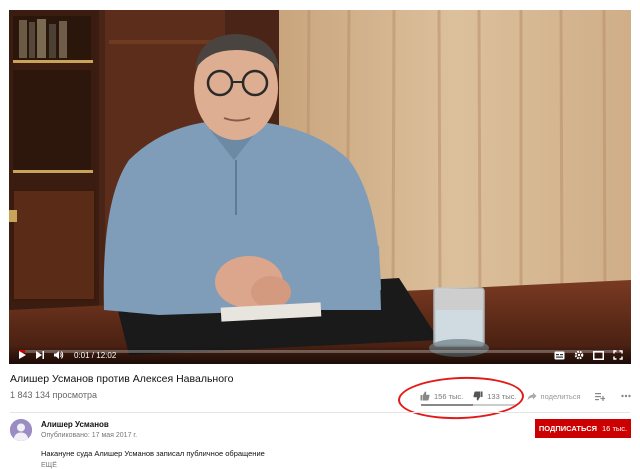 Image resolution: width=640 pixels, height=469 pixels. I want to click on video-title: Алишер Усманов против Алексея Навального, so click(122, 379).